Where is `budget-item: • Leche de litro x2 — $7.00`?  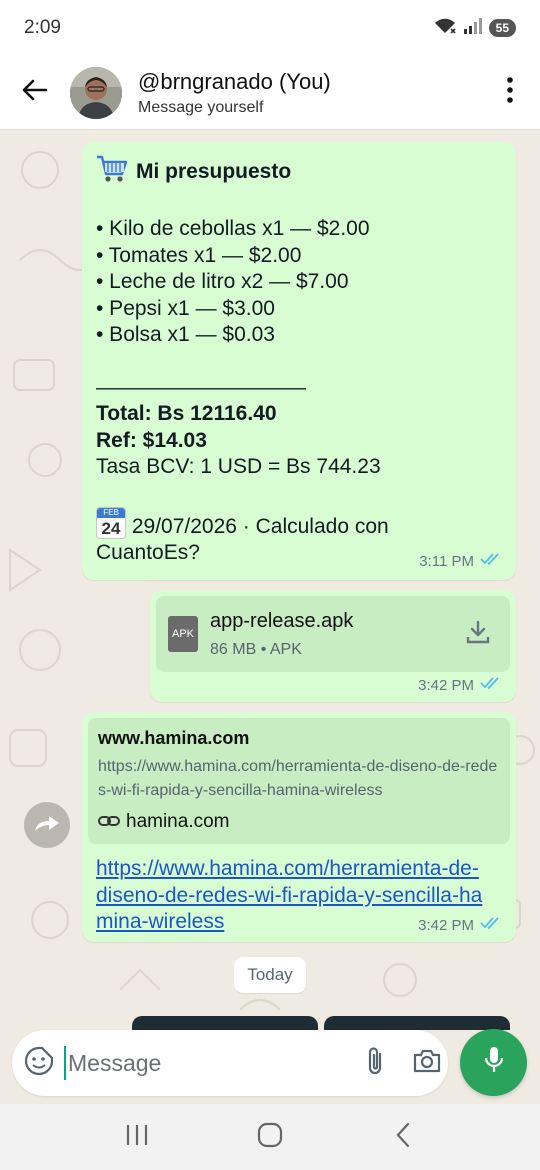
budget-item: • Leche de litro x2 — $7.00 is located at coordinates (222, 281).